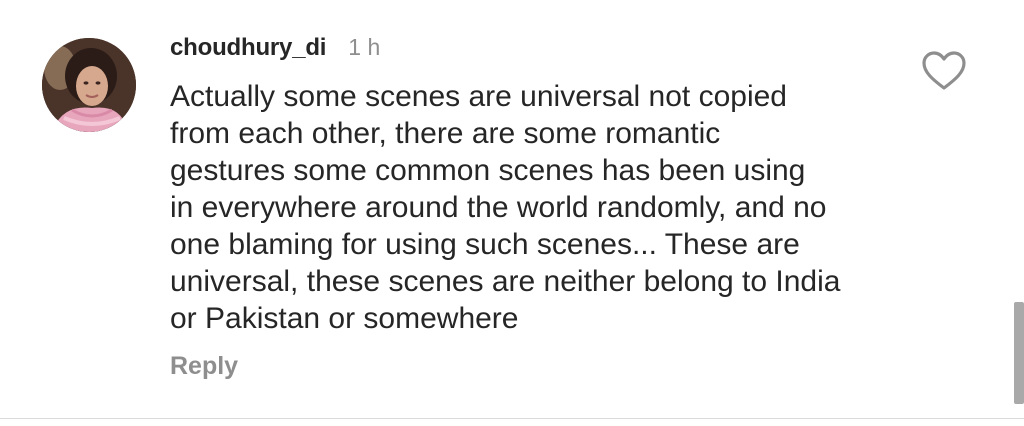 The width and height of the screenshot is (1024, 426). I want to click on avatar, so click(89, 85).